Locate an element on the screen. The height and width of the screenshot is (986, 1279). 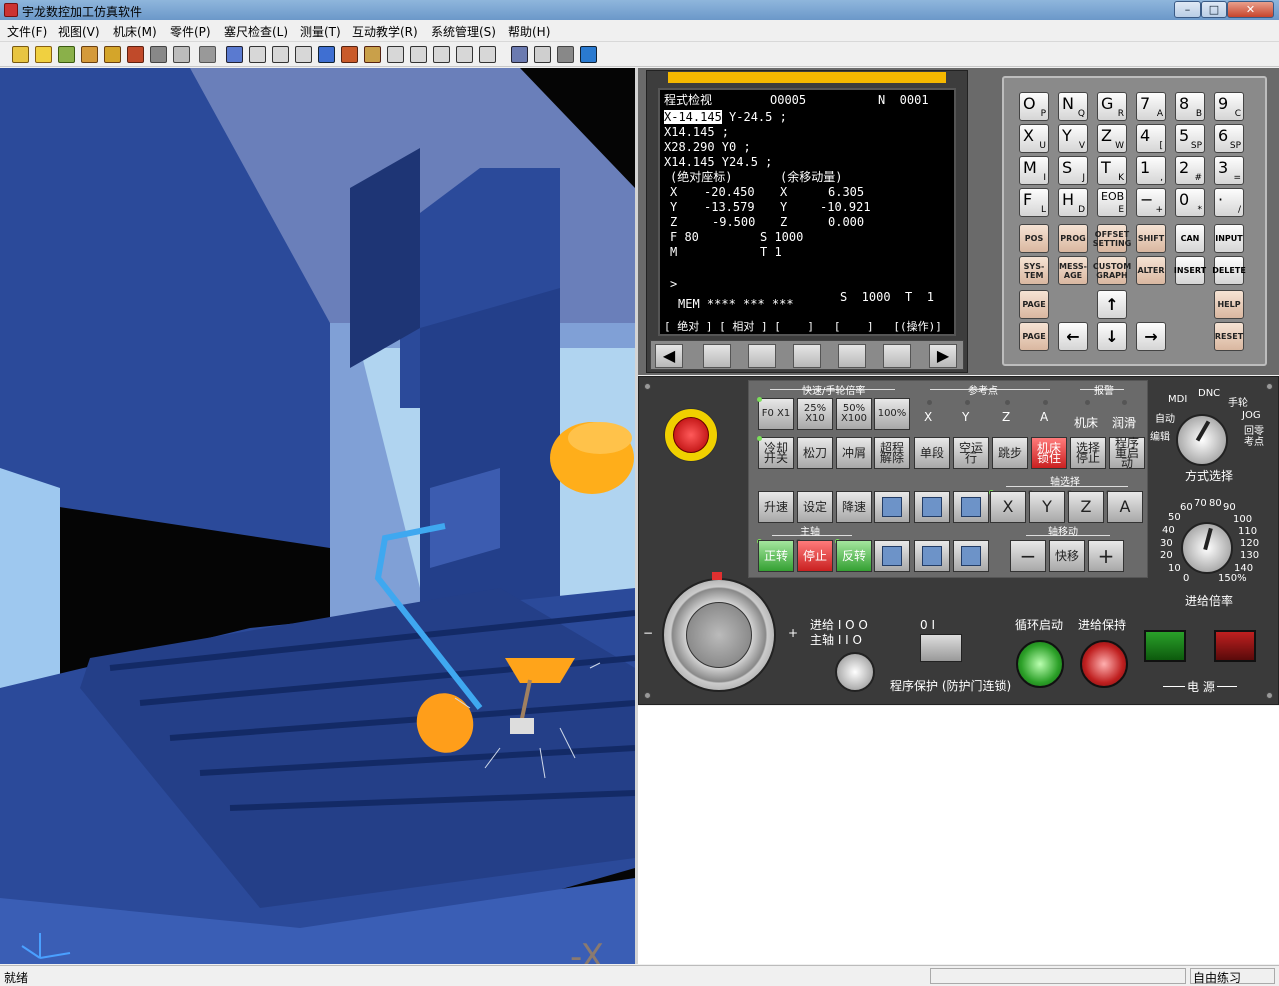
tool-icon is located at coordinates (112, 54).